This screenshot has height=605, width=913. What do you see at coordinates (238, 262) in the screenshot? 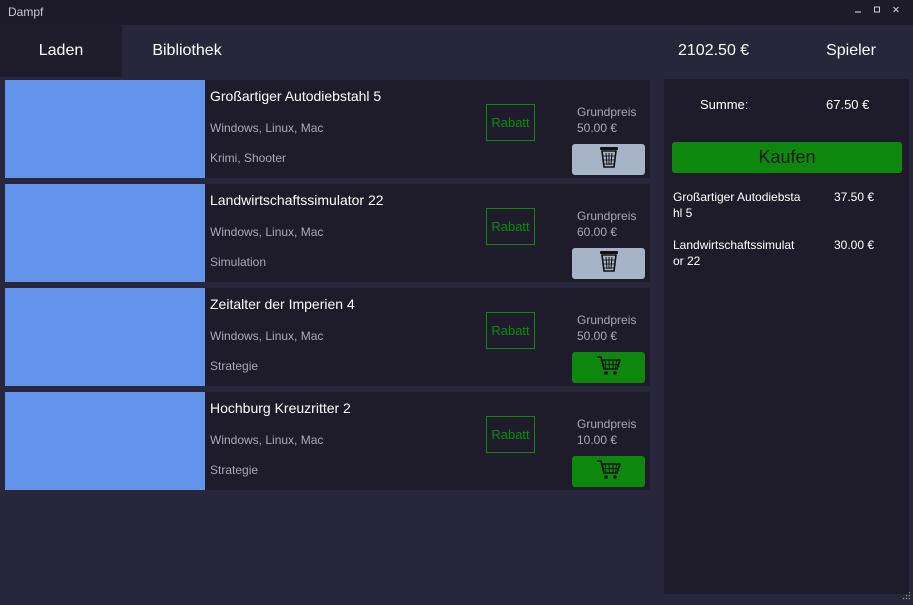
I see `game-genres: Simulation` at bounding box center [238, 262].